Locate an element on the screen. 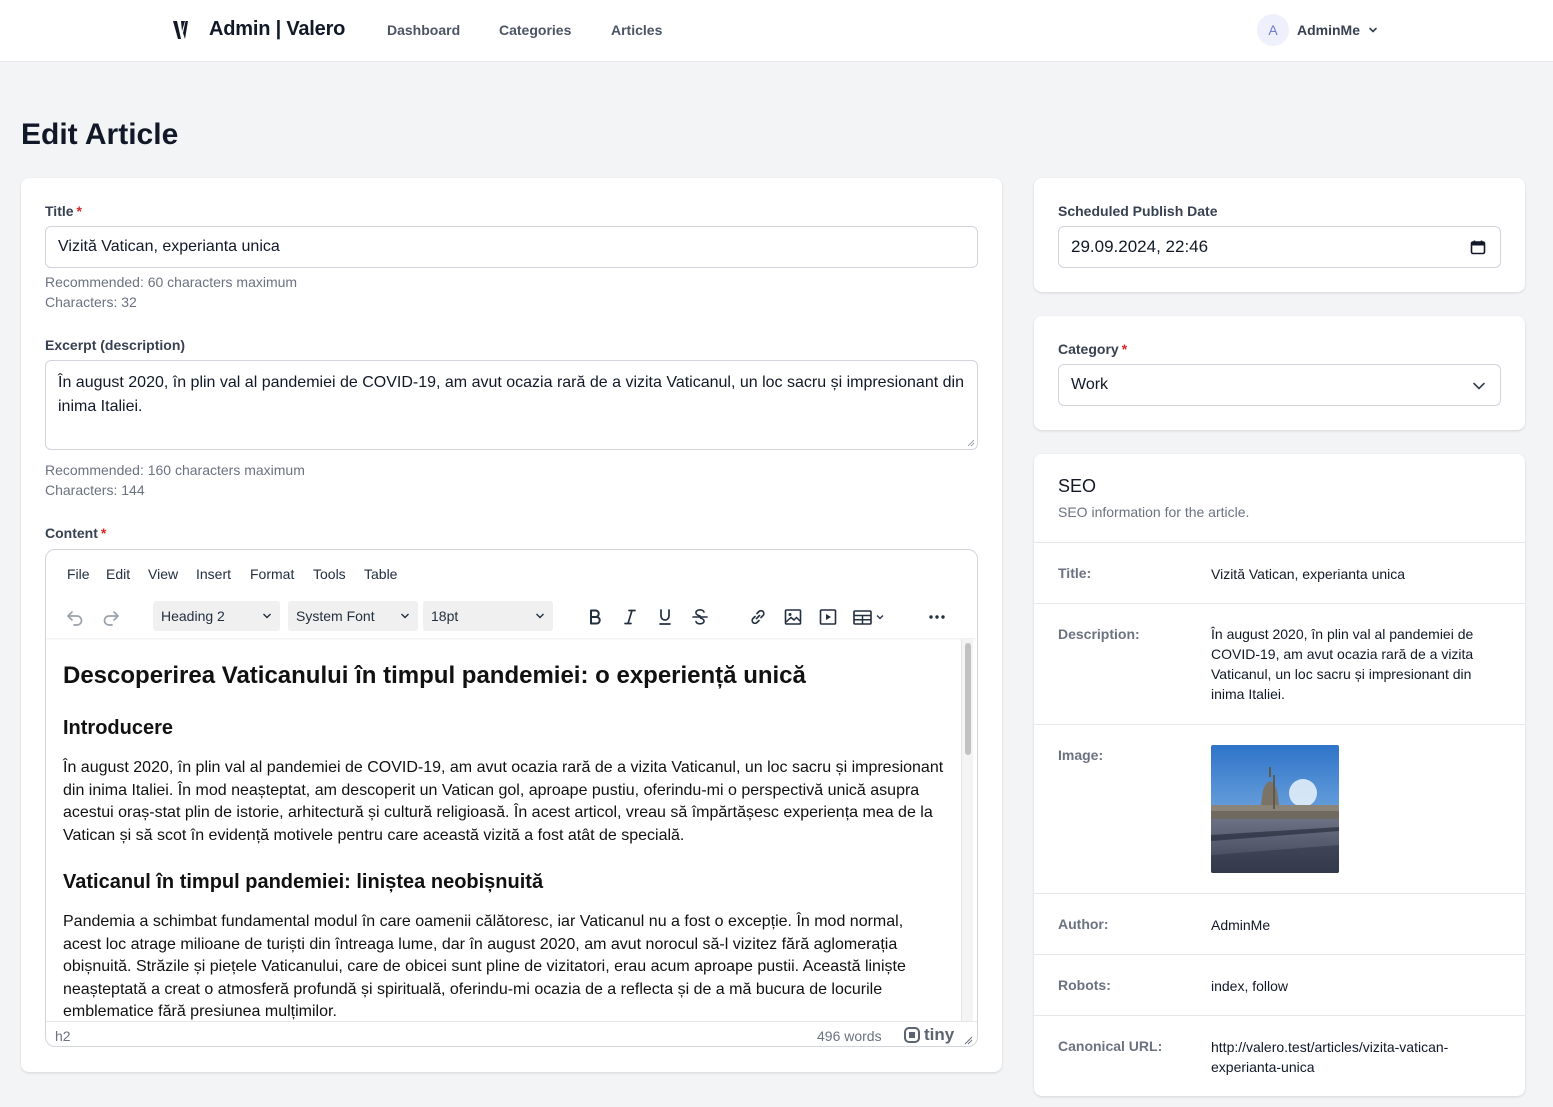 The height and width of the screenshot is (1107, 1553). title-input-value: Vizită Vatican, experianta unica is located at coordinates (169, 246).